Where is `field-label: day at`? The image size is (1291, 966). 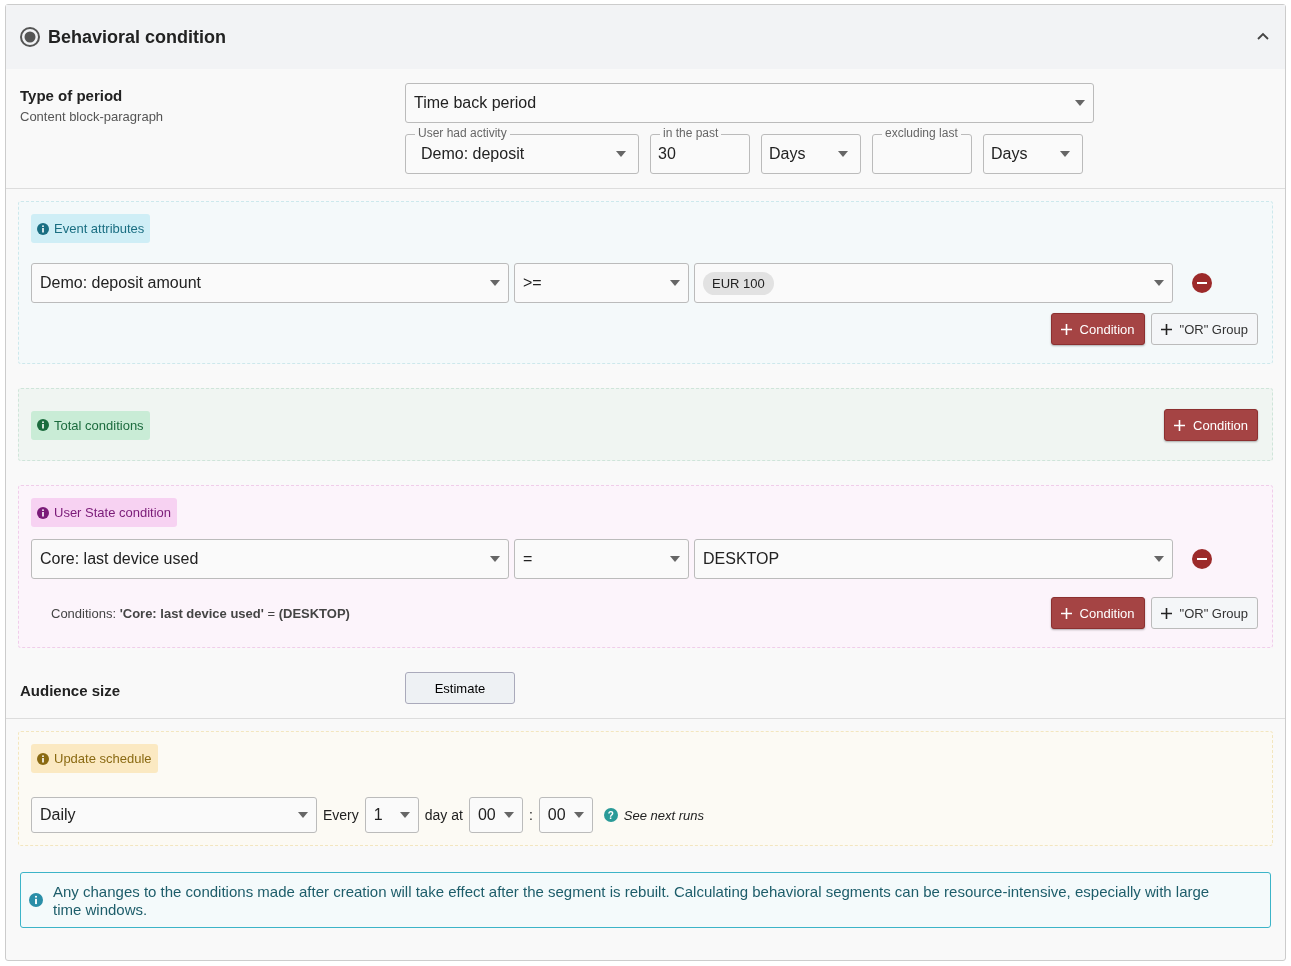 field-label: day at is located at coordinates (443, 815).